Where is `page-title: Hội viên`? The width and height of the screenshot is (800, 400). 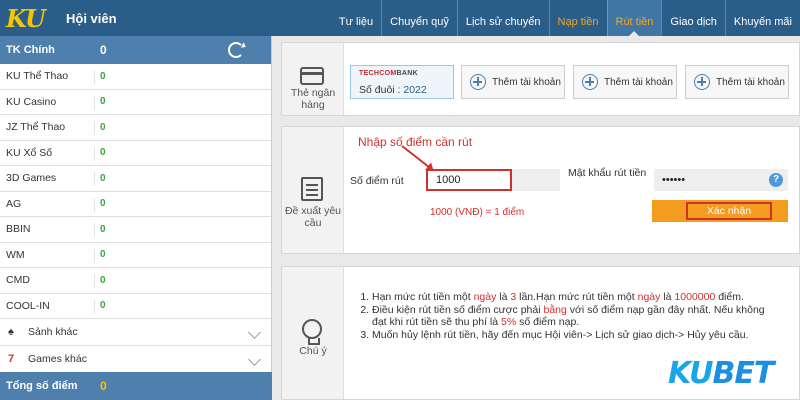
page-title: Hội viên is located at coordinates (91, 18).